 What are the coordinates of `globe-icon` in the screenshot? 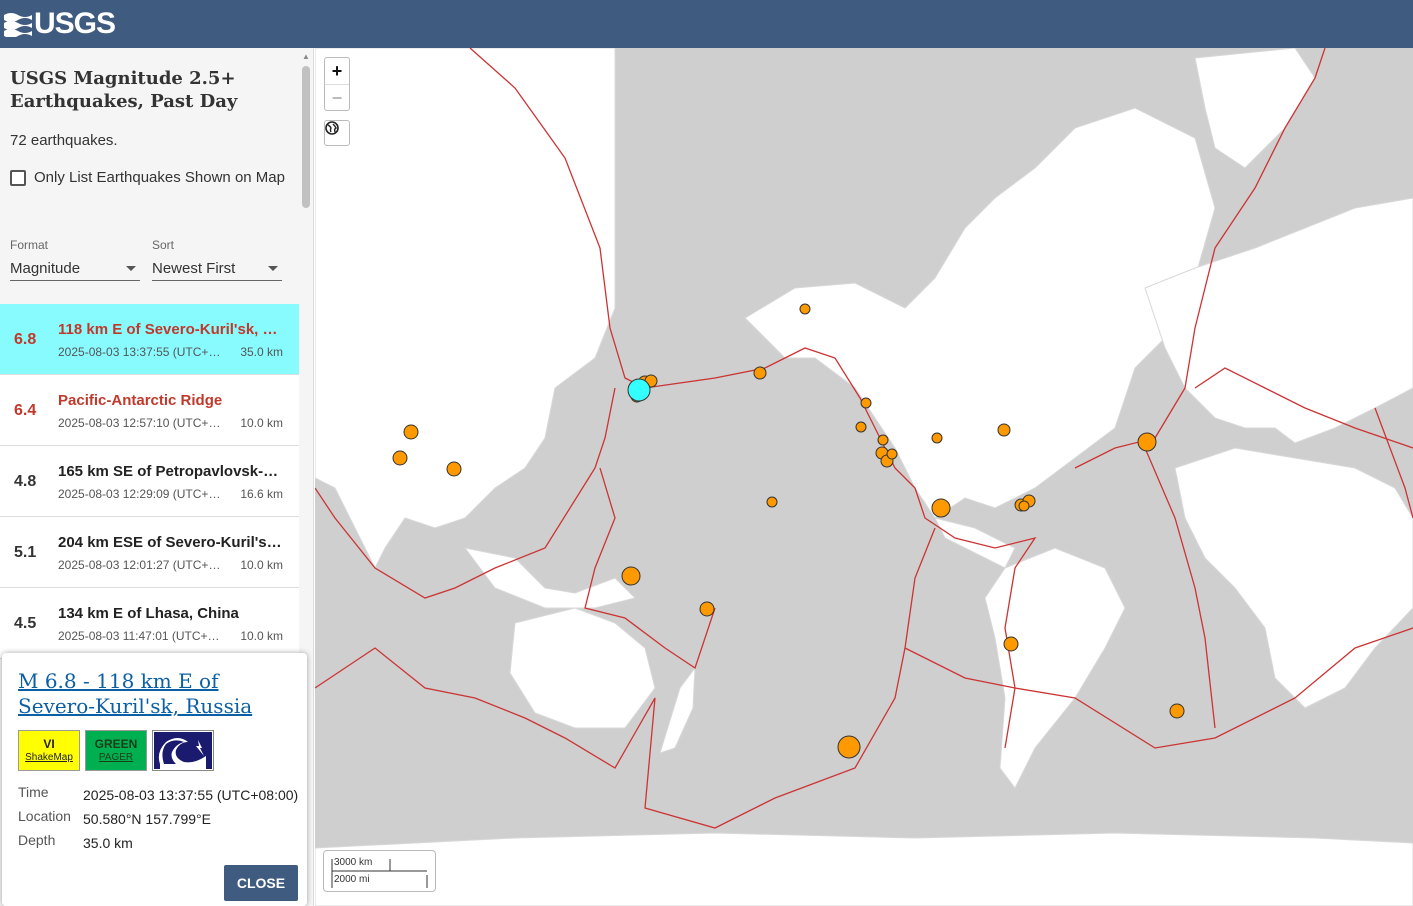 It's located at (332, 128).